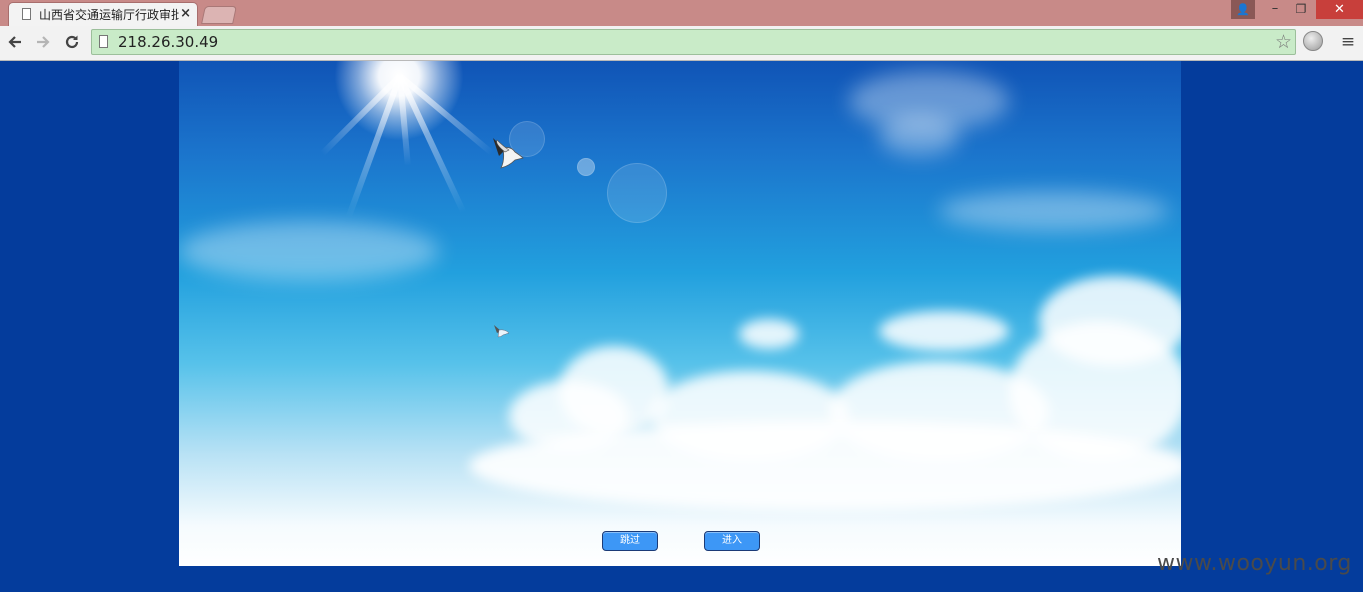  I want to click on tab-close-icon: ×, so click(185, 14).